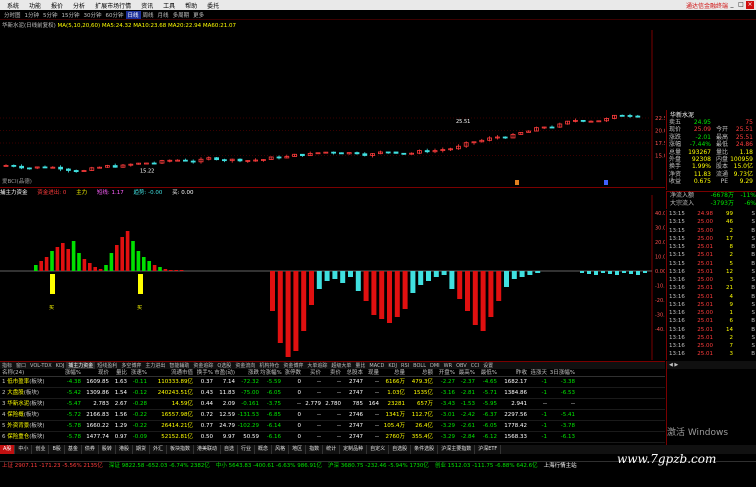  I want to click on table-header-cell: 流通市值, so click(171, 372).